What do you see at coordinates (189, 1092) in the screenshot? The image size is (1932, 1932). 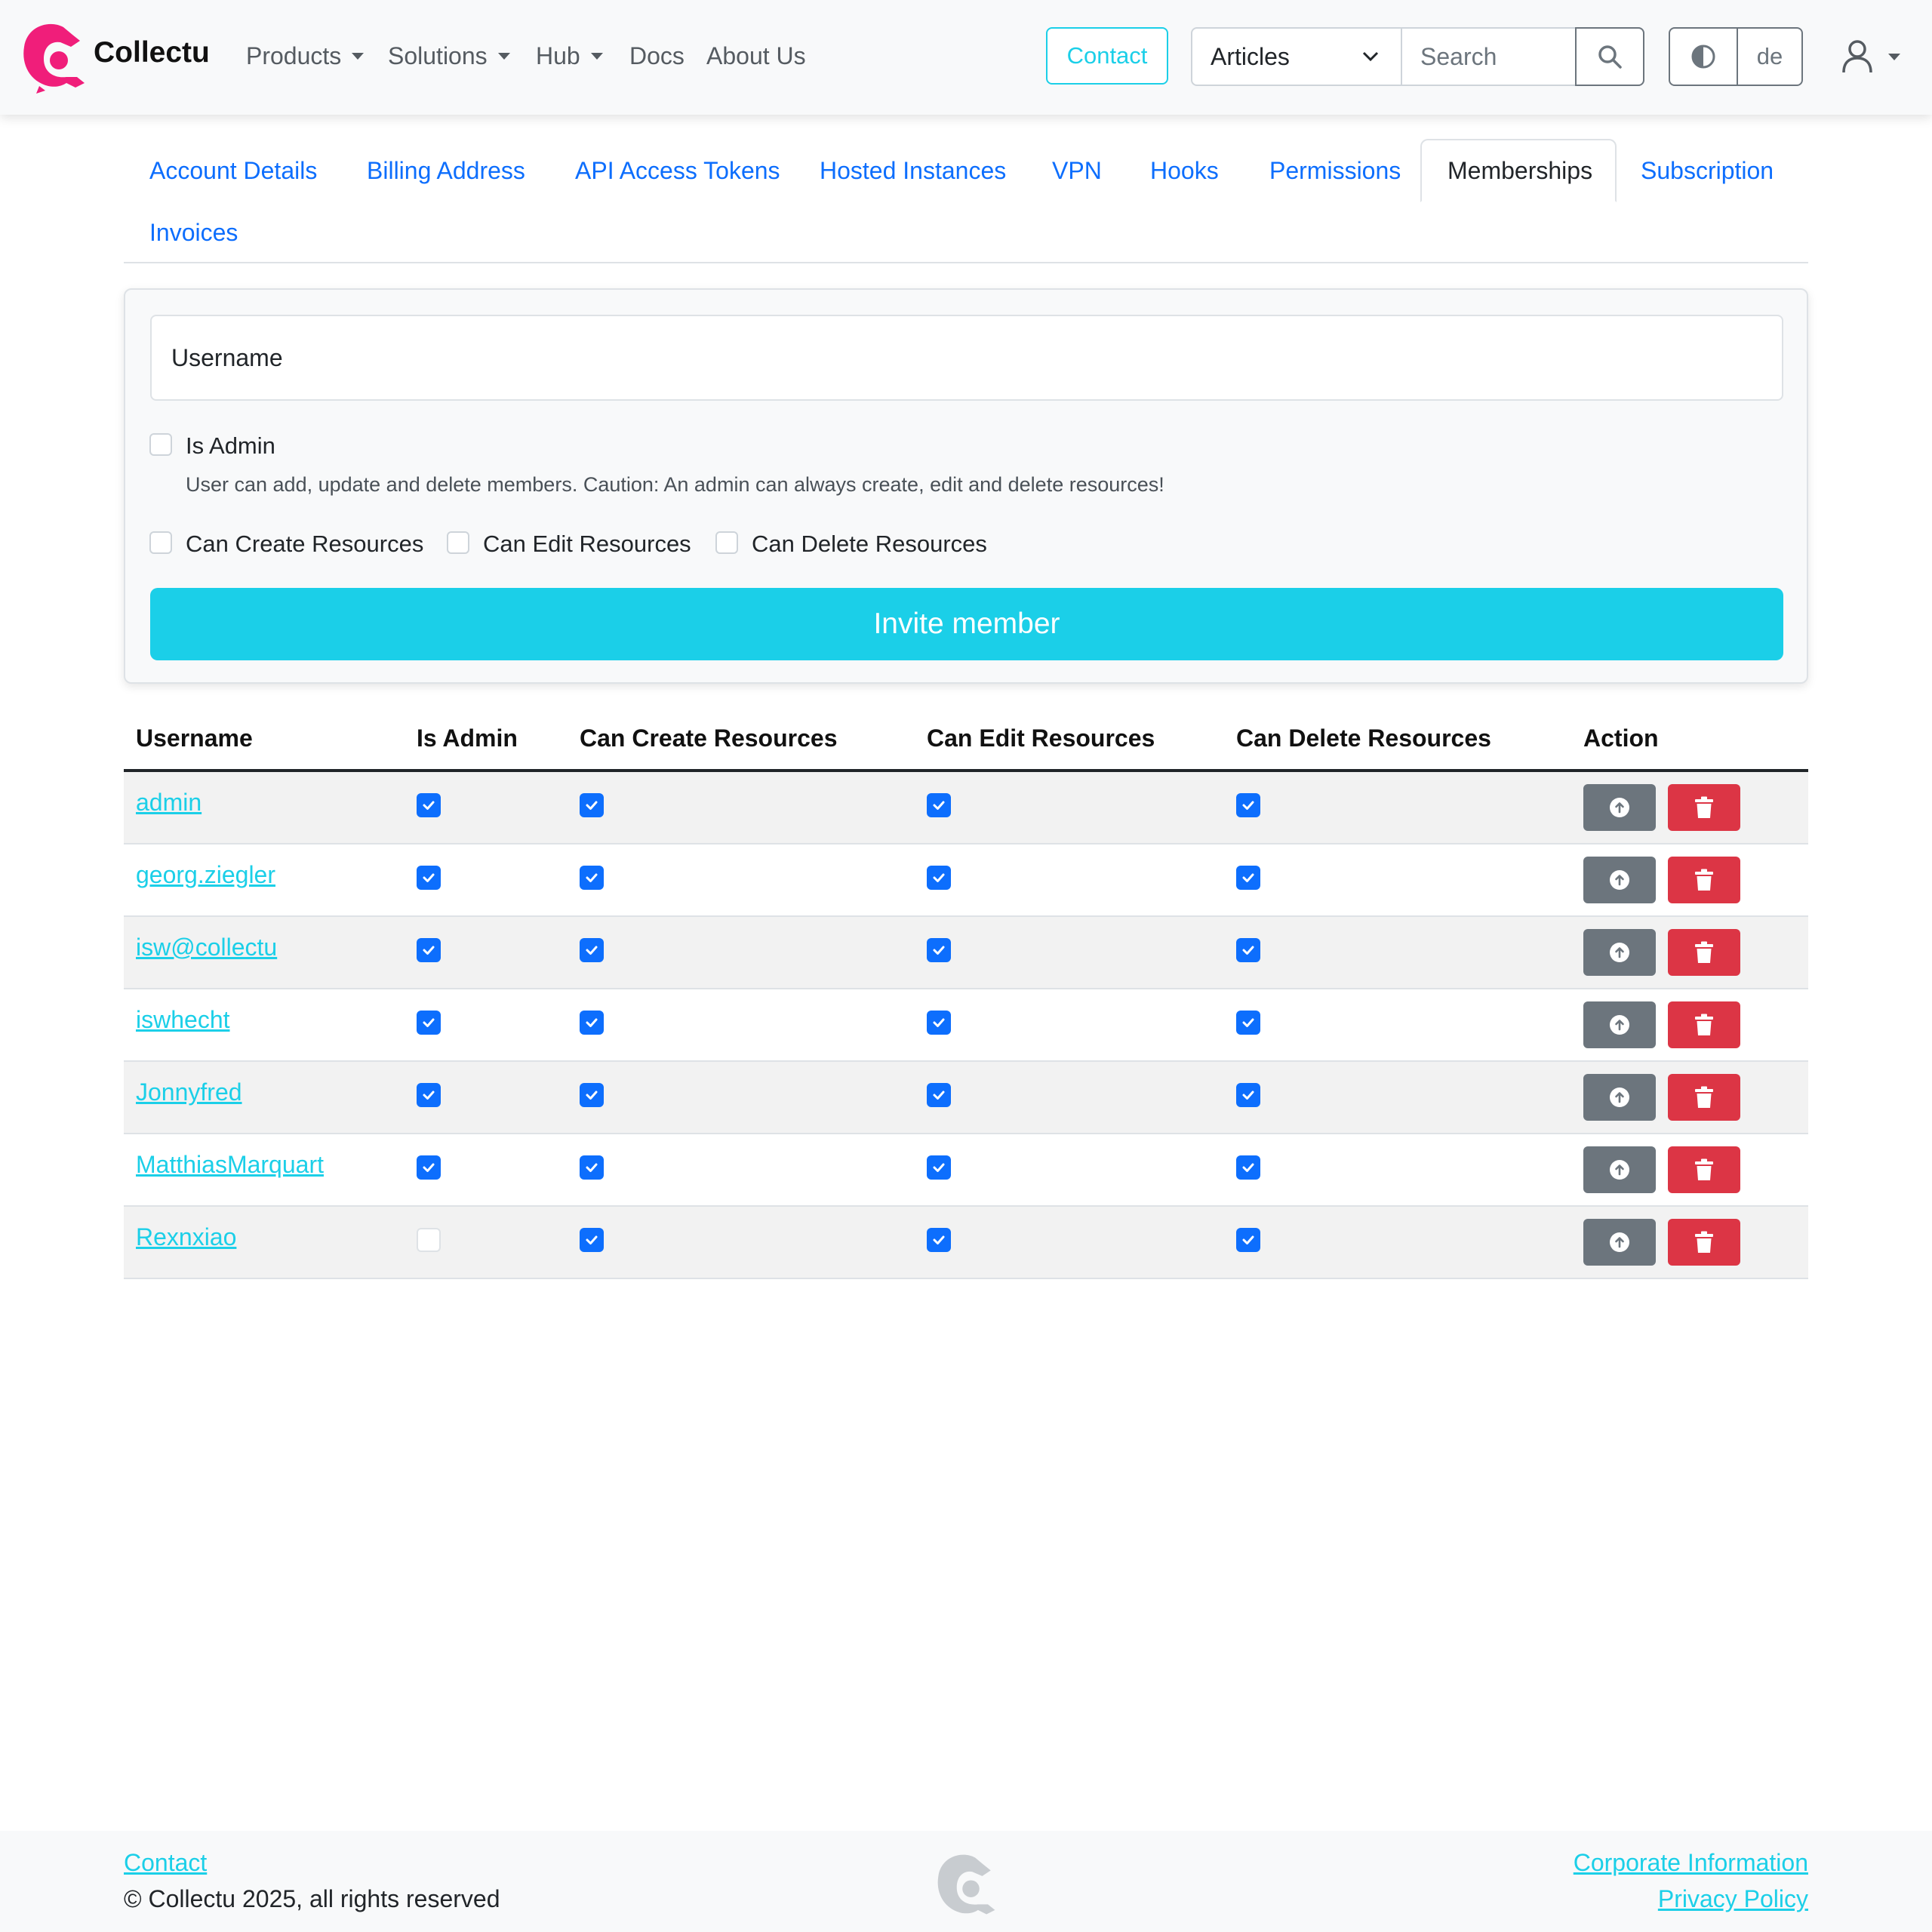 I see `member-username-link: Jonnyfred` at bounding box center [189, 1092].